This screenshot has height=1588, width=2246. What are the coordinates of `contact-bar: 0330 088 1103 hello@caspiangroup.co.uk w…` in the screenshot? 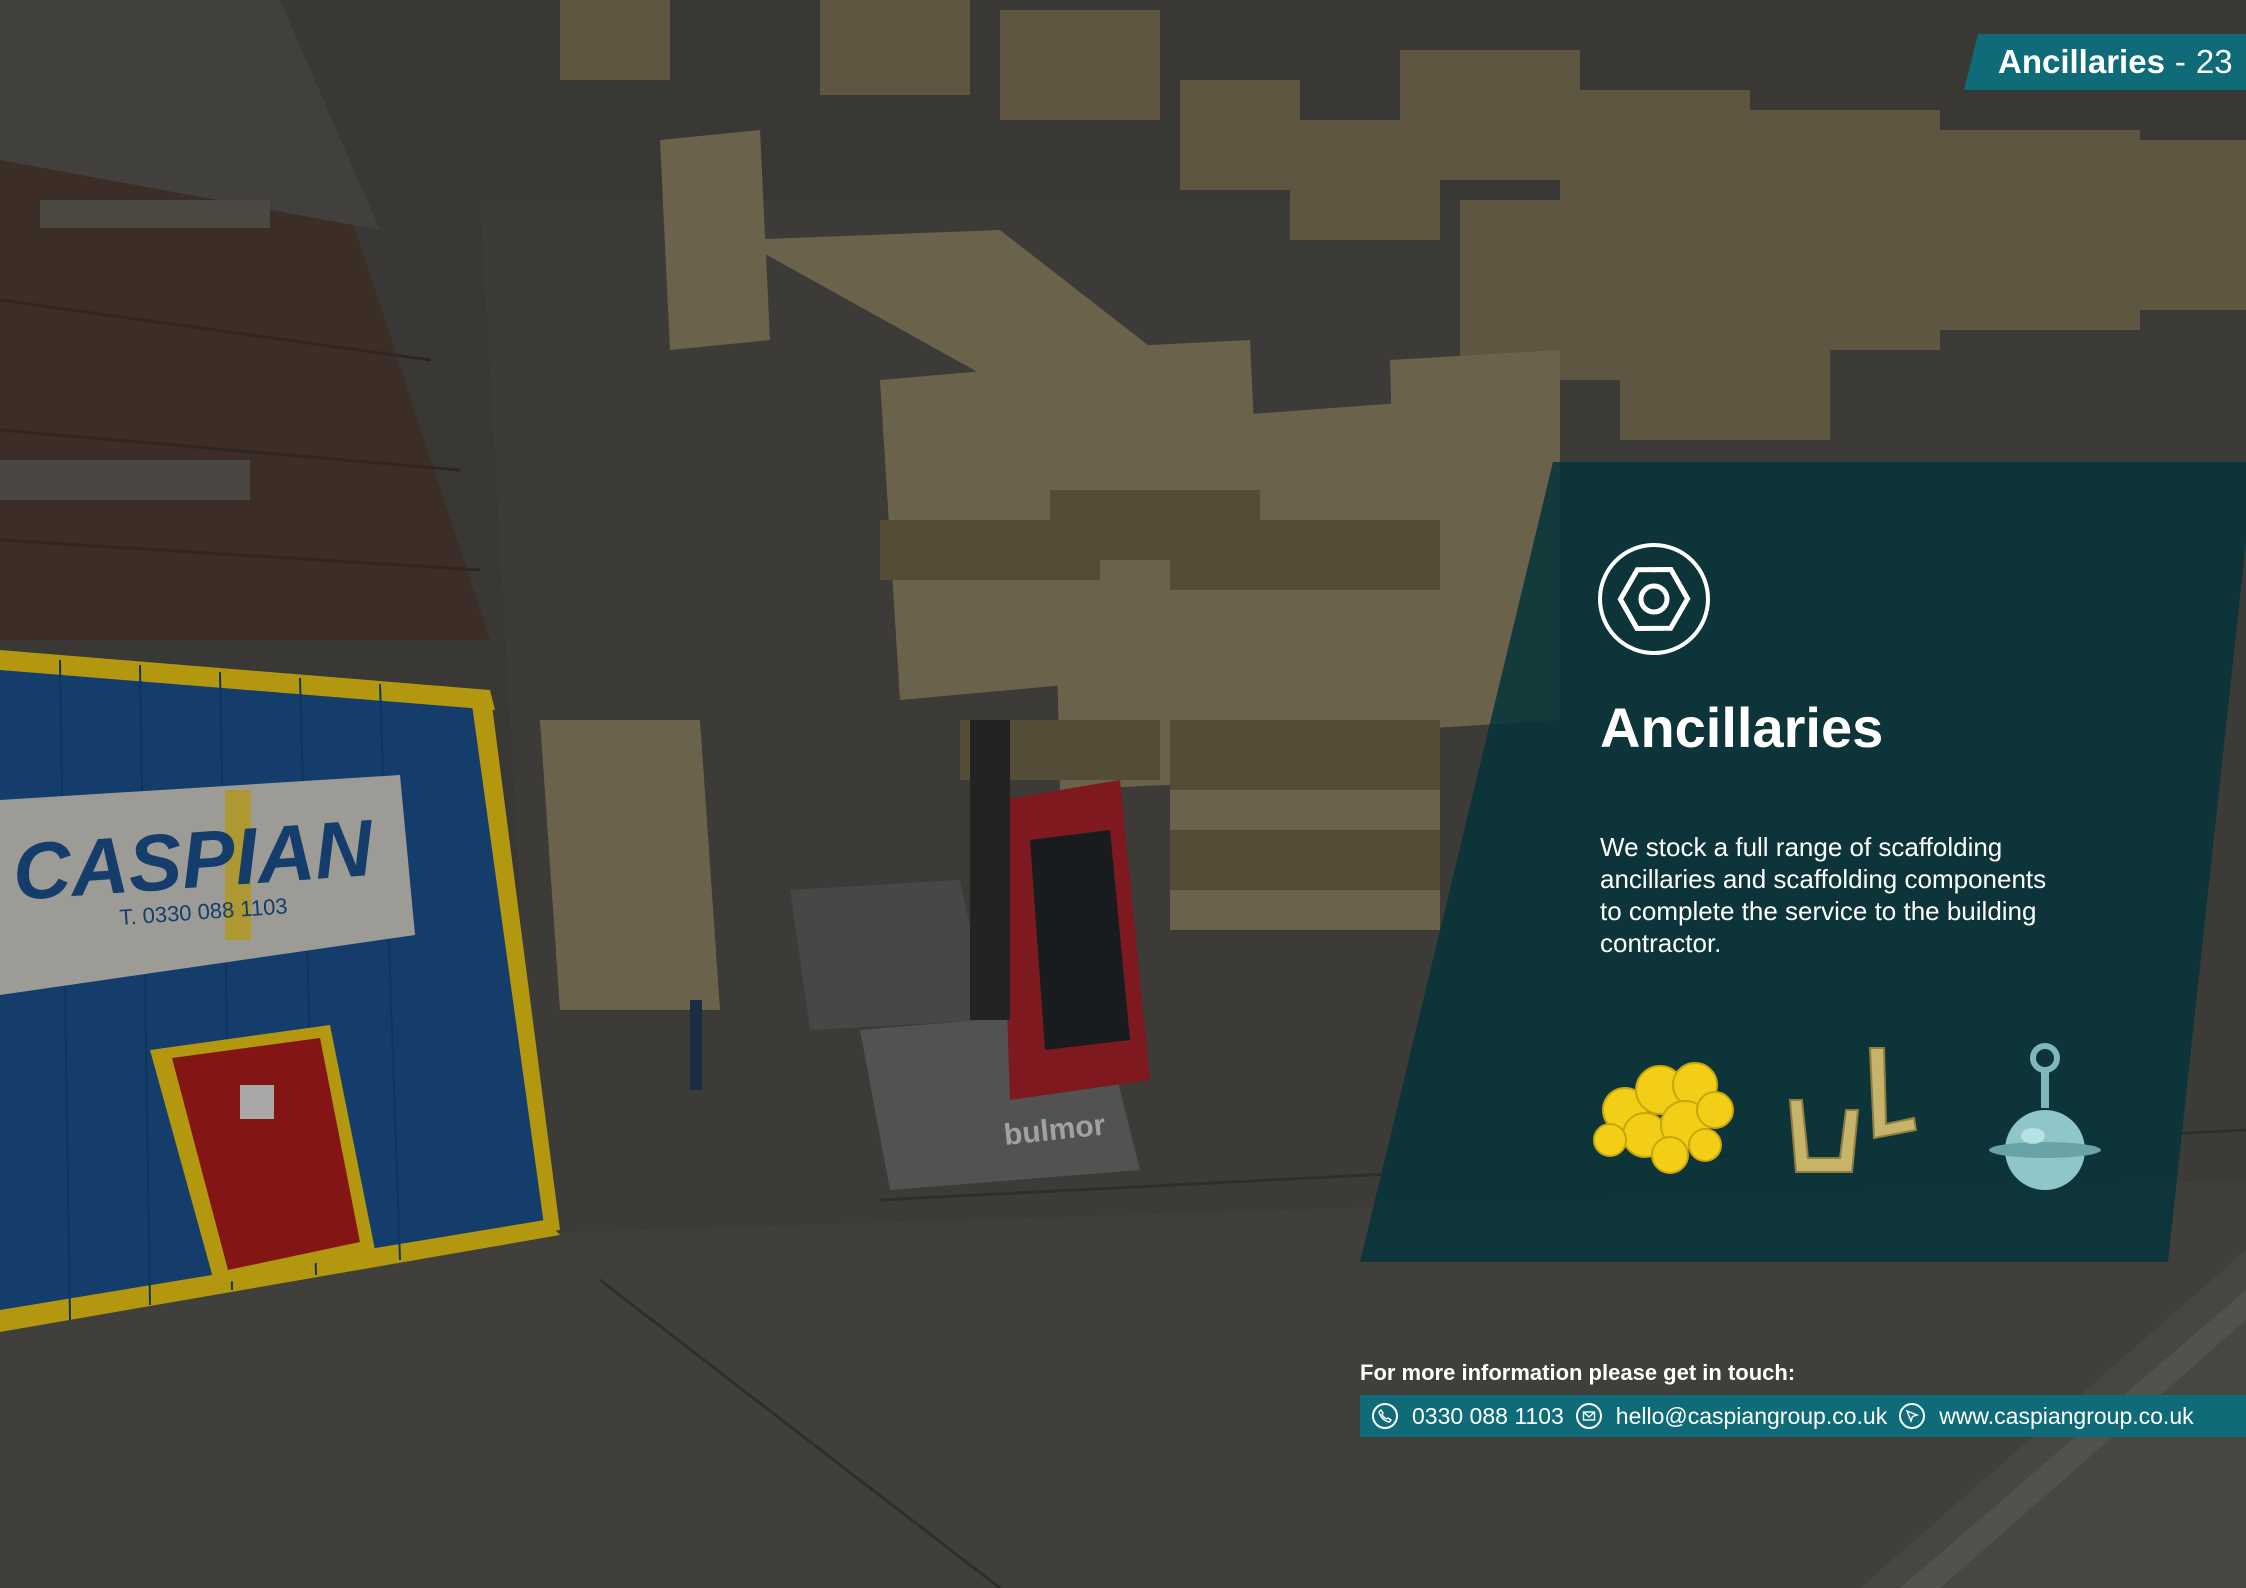 It's located at (1803, 1416).